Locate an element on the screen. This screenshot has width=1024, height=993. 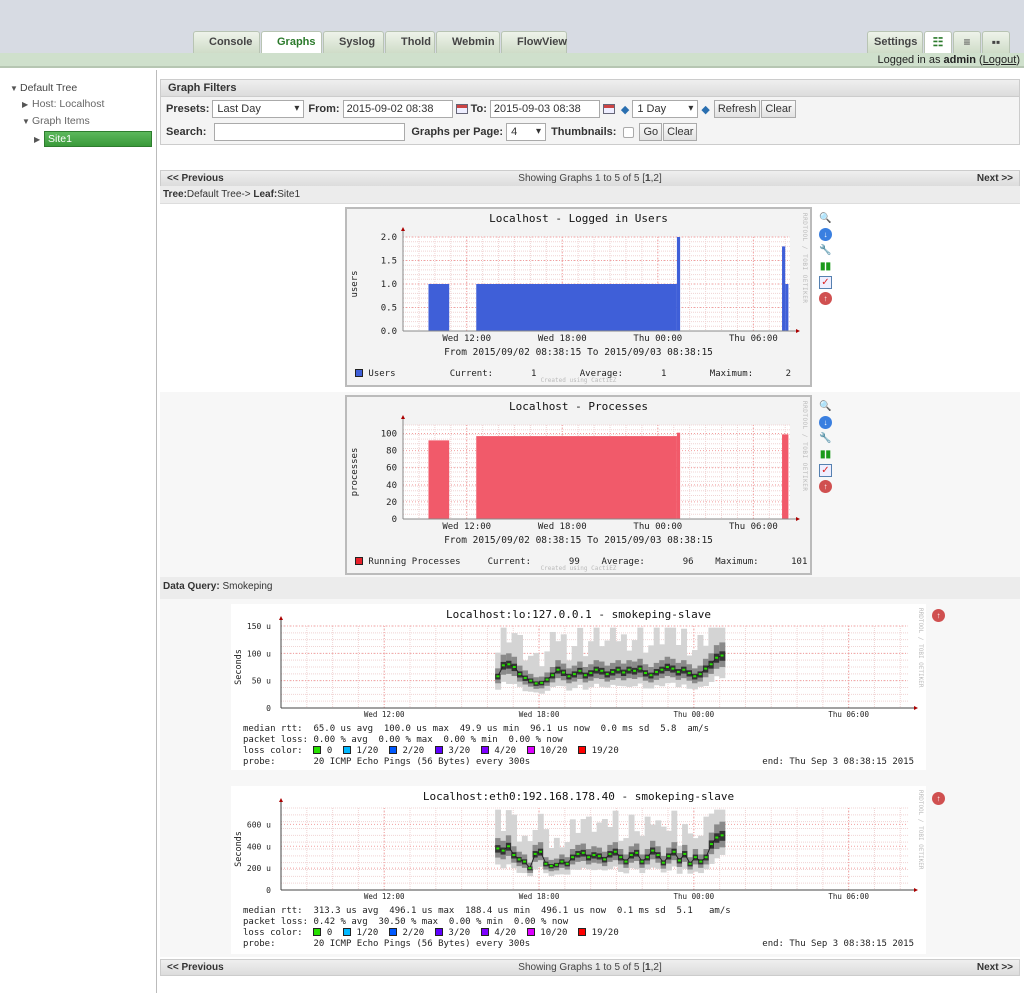
preview-view-icon: ▪▪ is located at coordinates (996, 42).